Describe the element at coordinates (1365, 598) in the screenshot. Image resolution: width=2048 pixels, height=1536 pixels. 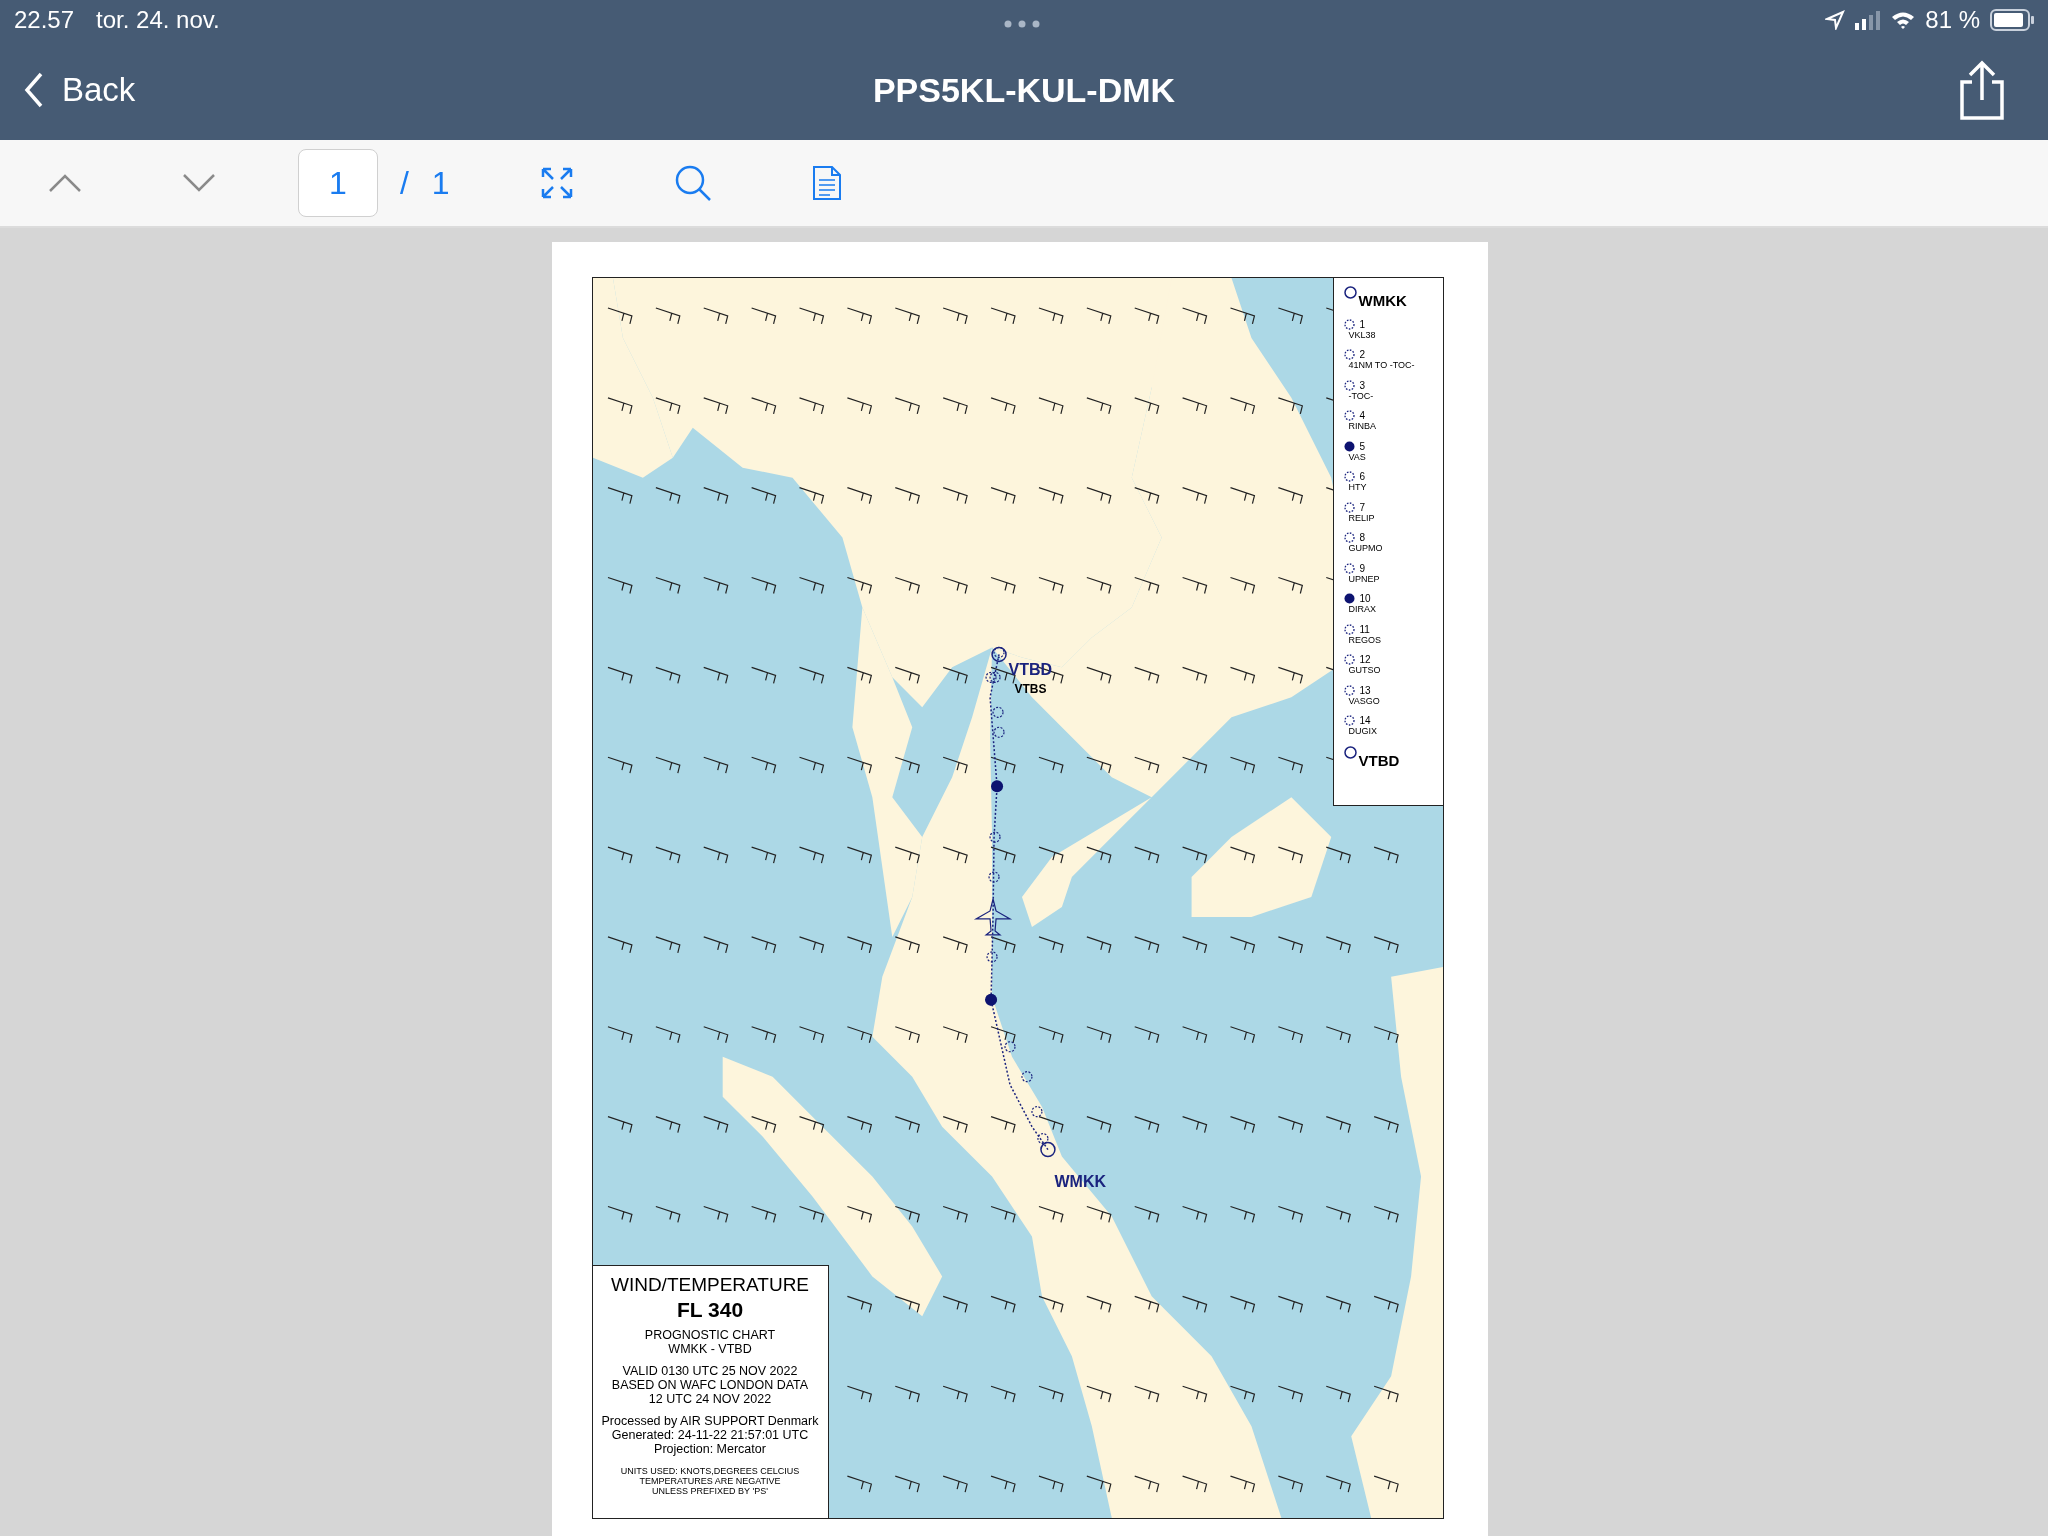
I see `waypoint-number: 10` at that location.